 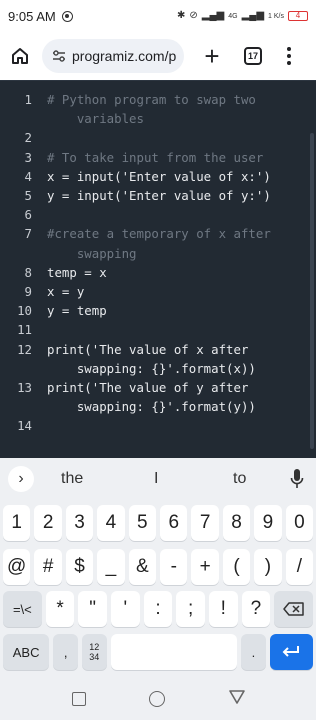 What do you see at coordinates (150, 272) in the screenshot?
I see `code-line: 8 temp = x` at bounding box center [150, 272].